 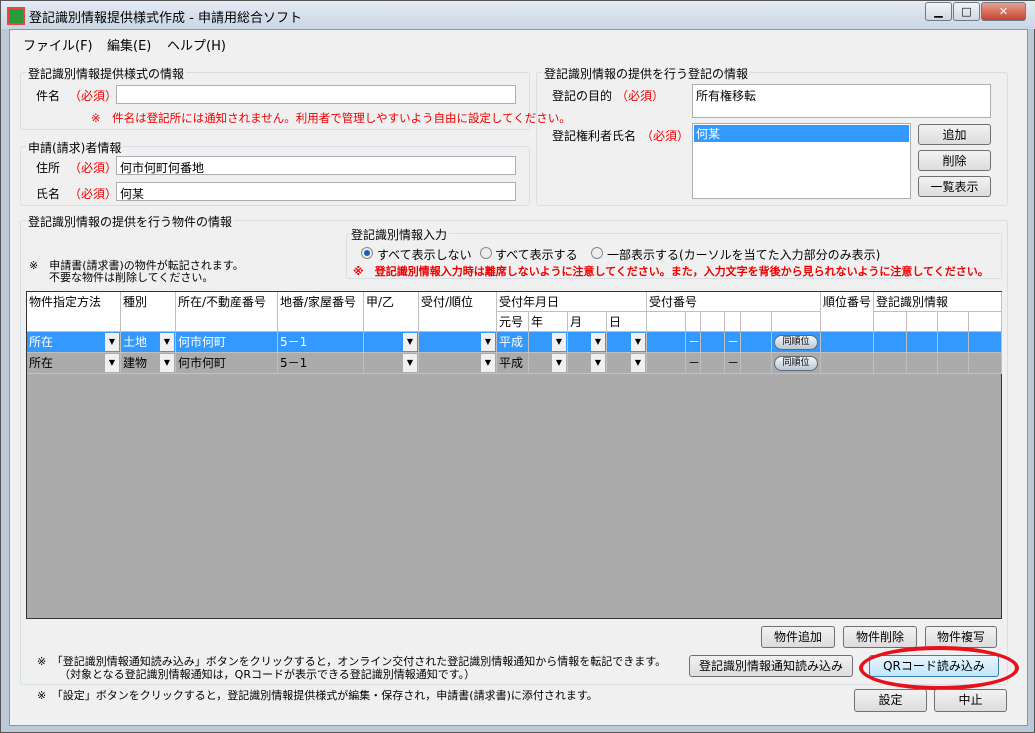 I want to click on minimize-button: ▁, so click(x=938, y=11).